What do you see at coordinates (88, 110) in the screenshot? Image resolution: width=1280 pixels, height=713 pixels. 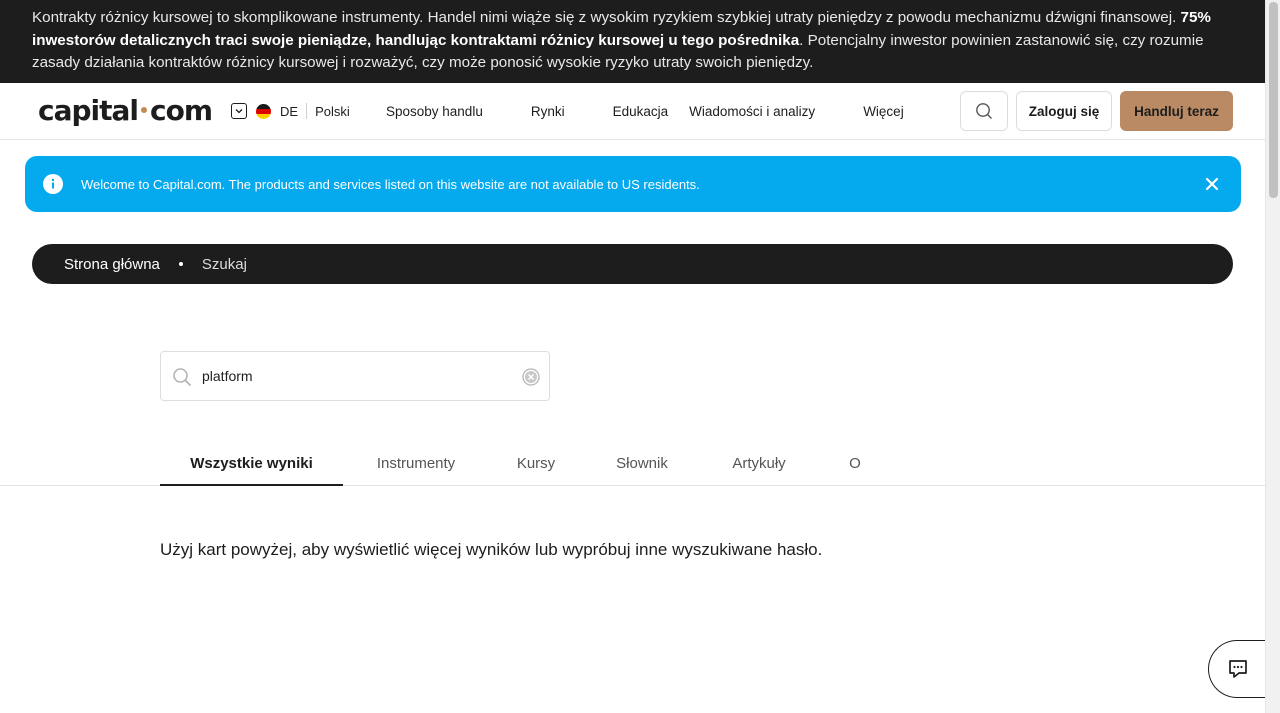 I see `logo-text-left: capital` at bounding box center [88, 110].